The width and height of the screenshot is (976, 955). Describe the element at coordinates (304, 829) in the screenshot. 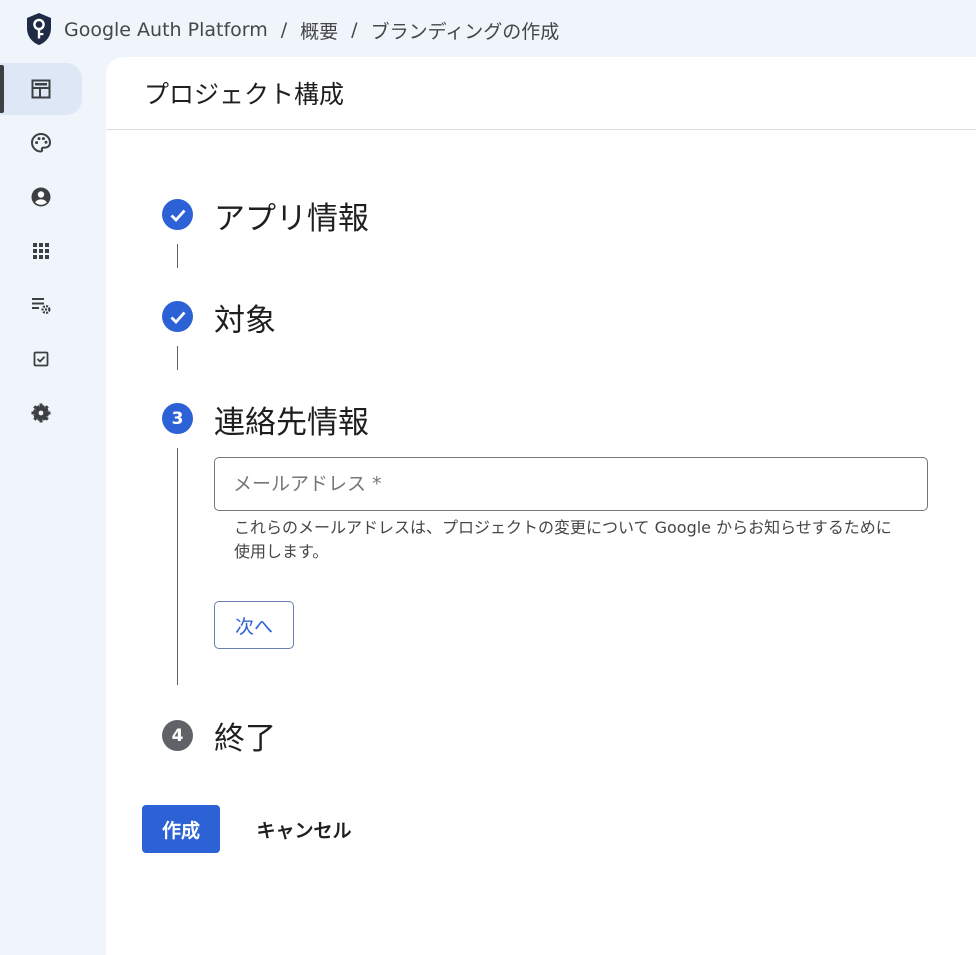

I see `cancel-button: キャンセル` at that location.